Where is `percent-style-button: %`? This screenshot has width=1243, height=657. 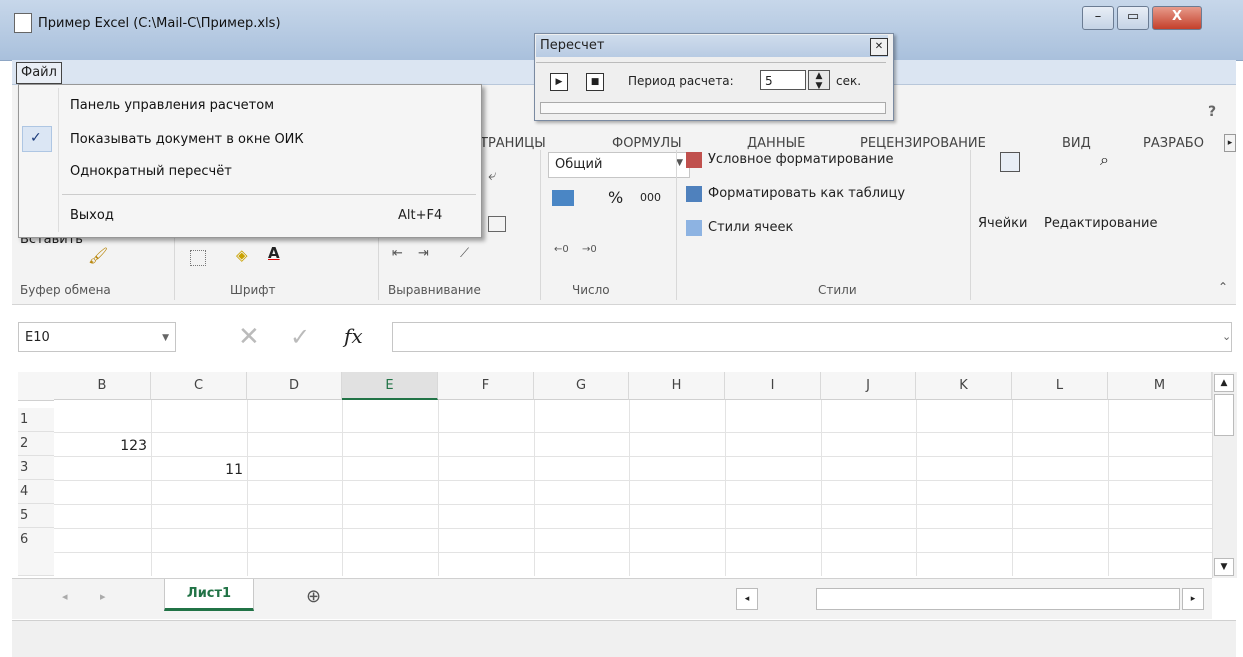 percent-style-button: % is located at coordinates (615, 197).